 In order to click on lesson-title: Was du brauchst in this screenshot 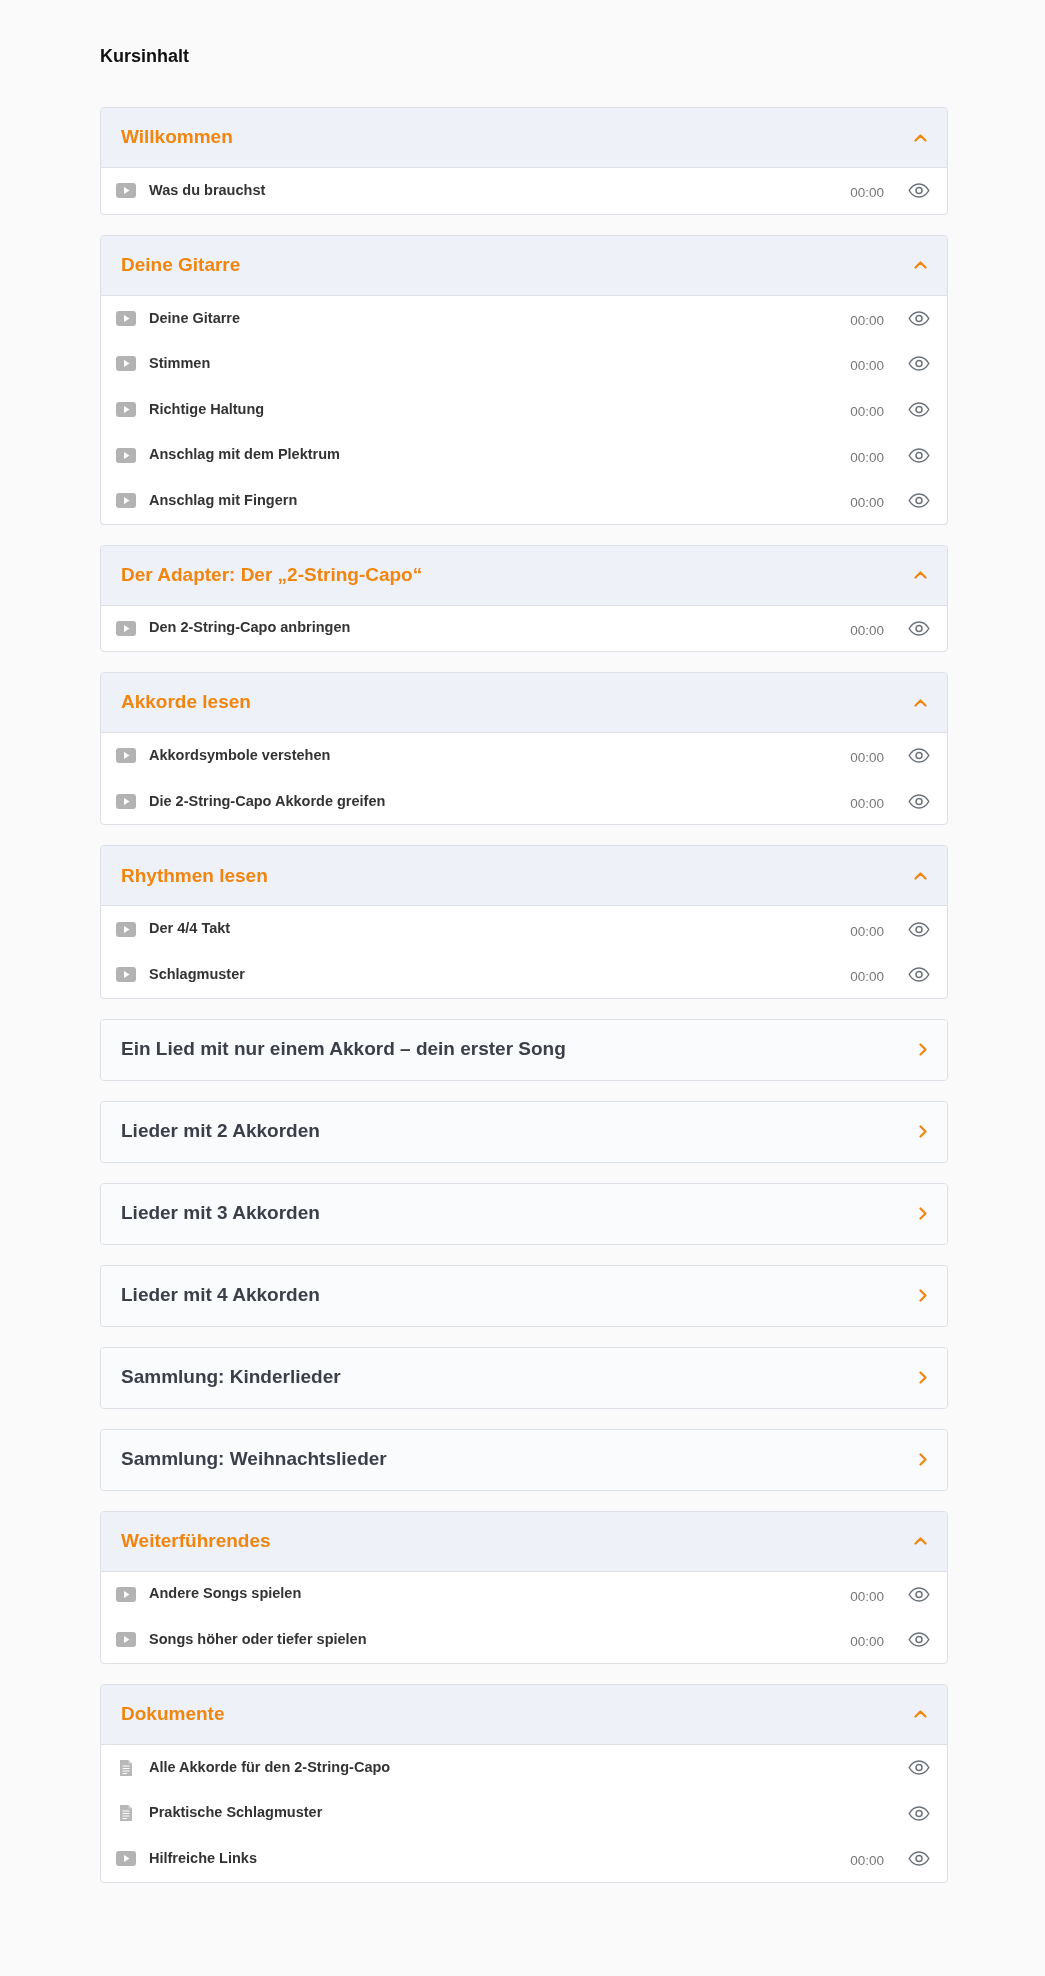, I will do `click(207, 190)`.